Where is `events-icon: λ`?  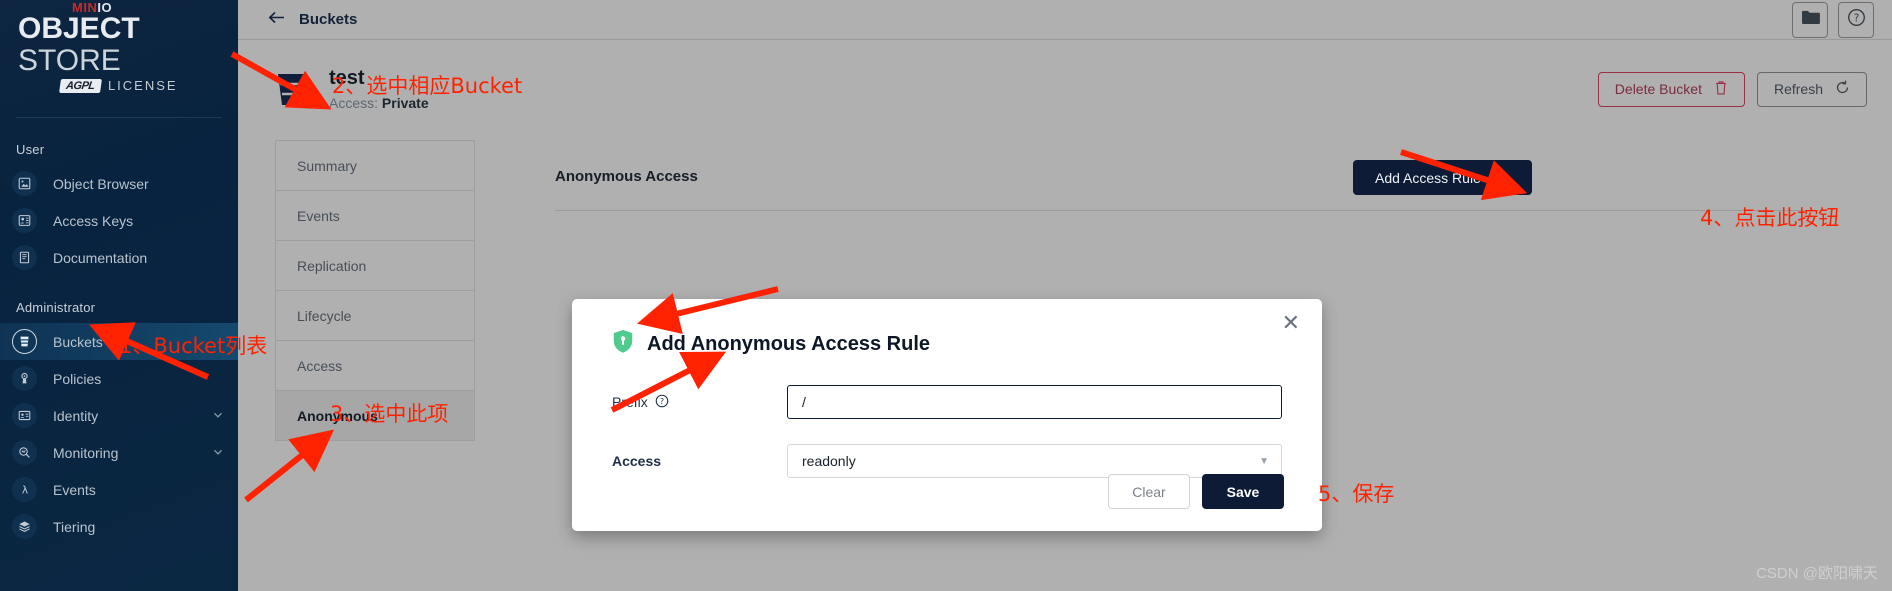
events-icon: λ is located at coordinates (24, 489).